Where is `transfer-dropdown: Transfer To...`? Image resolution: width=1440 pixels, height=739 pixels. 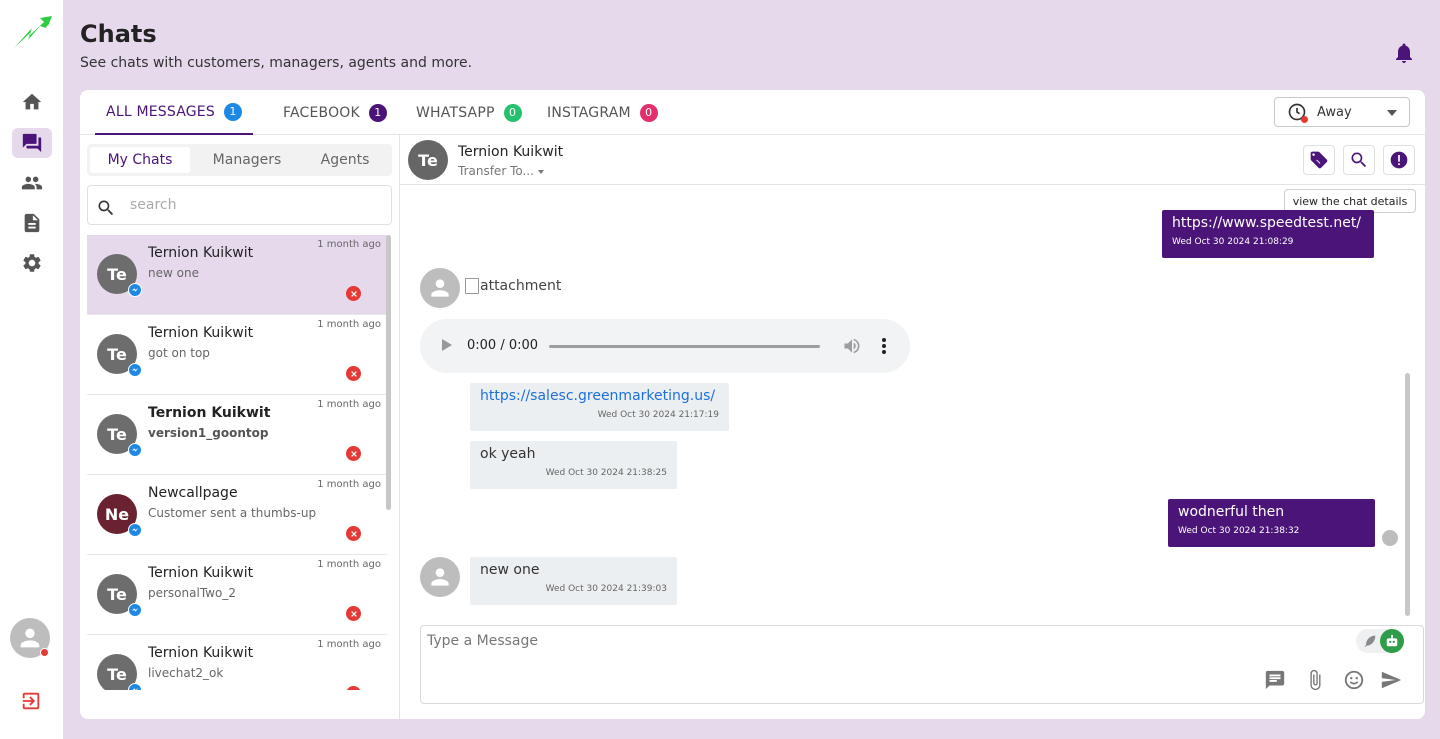
transfer-dropdown: Transfer To... is located at coordinates (501, 171).